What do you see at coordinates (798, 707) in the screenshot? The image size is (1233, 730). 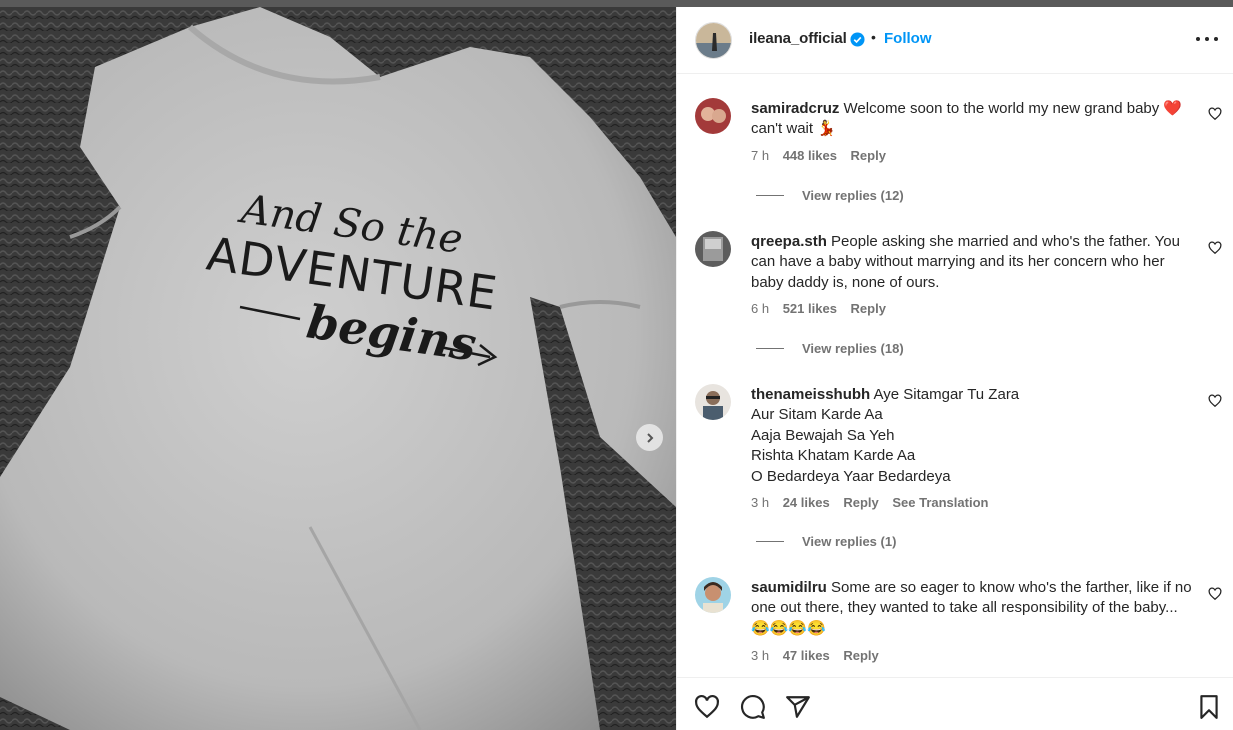 I see `share-icon` at bounding box center [798, 707].